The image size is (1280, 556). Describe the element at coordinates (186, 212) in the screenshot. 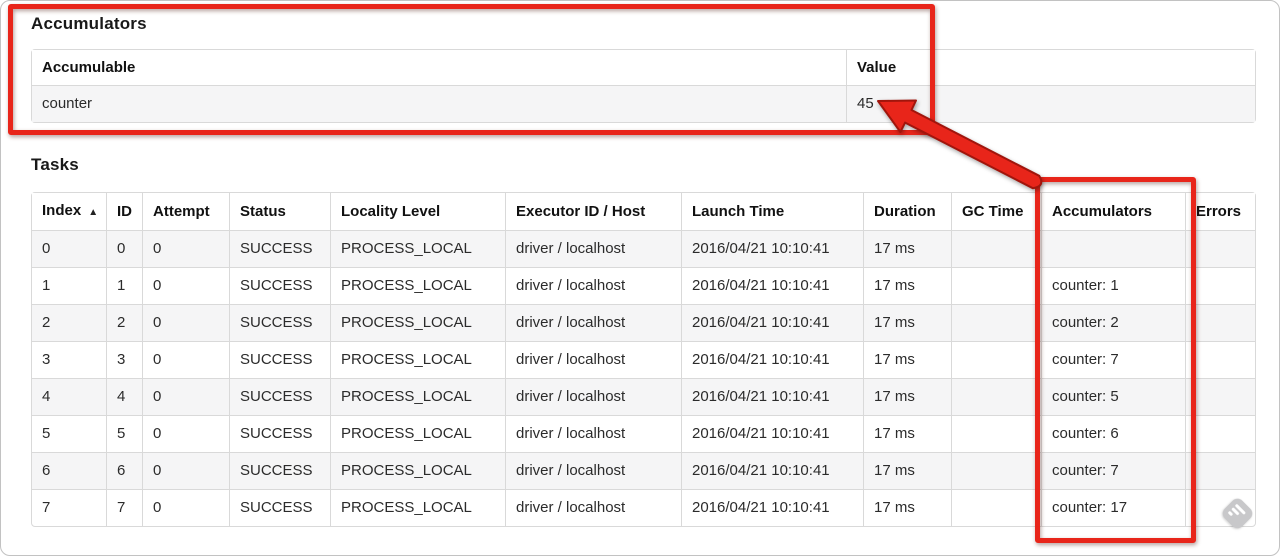

I see `tasks-column-header-attempt: Attempt` at that location.